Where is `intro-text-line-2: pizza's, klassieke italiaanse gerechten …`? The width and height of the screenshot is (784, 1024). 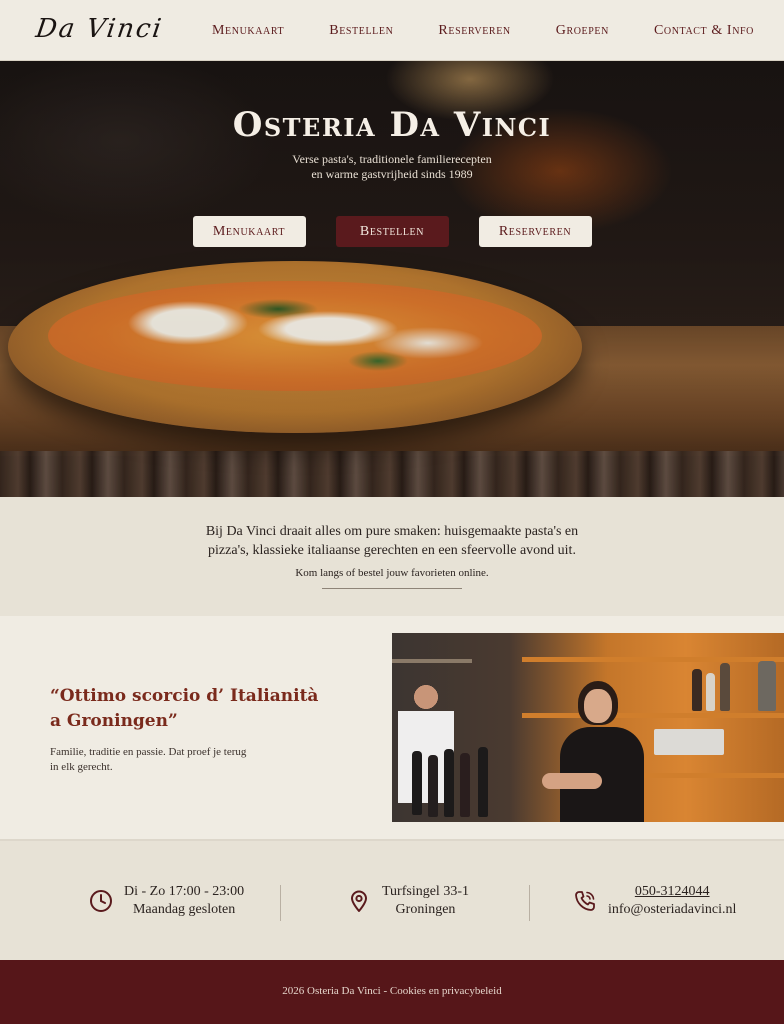
intro-text-line-2: pizza's, klassieke italiaanse gerechten … is located at coordinates (392, 550).